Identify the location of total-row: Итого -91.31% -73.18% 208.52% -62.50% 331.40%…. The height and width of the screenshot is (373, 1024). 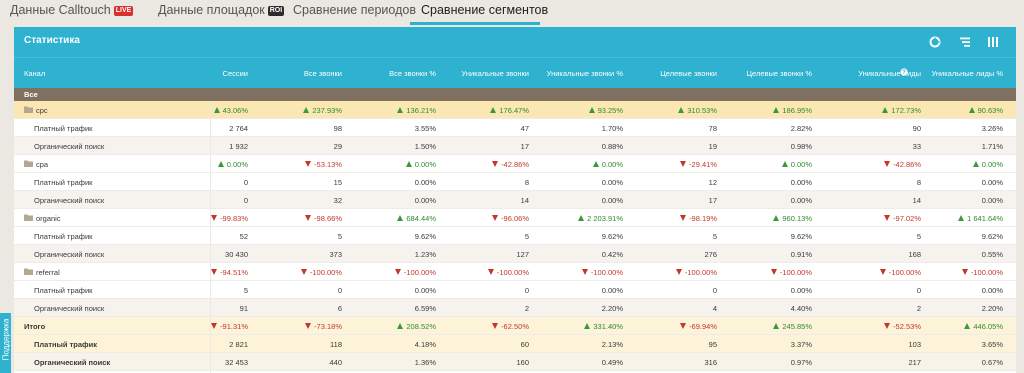
(515, 326).